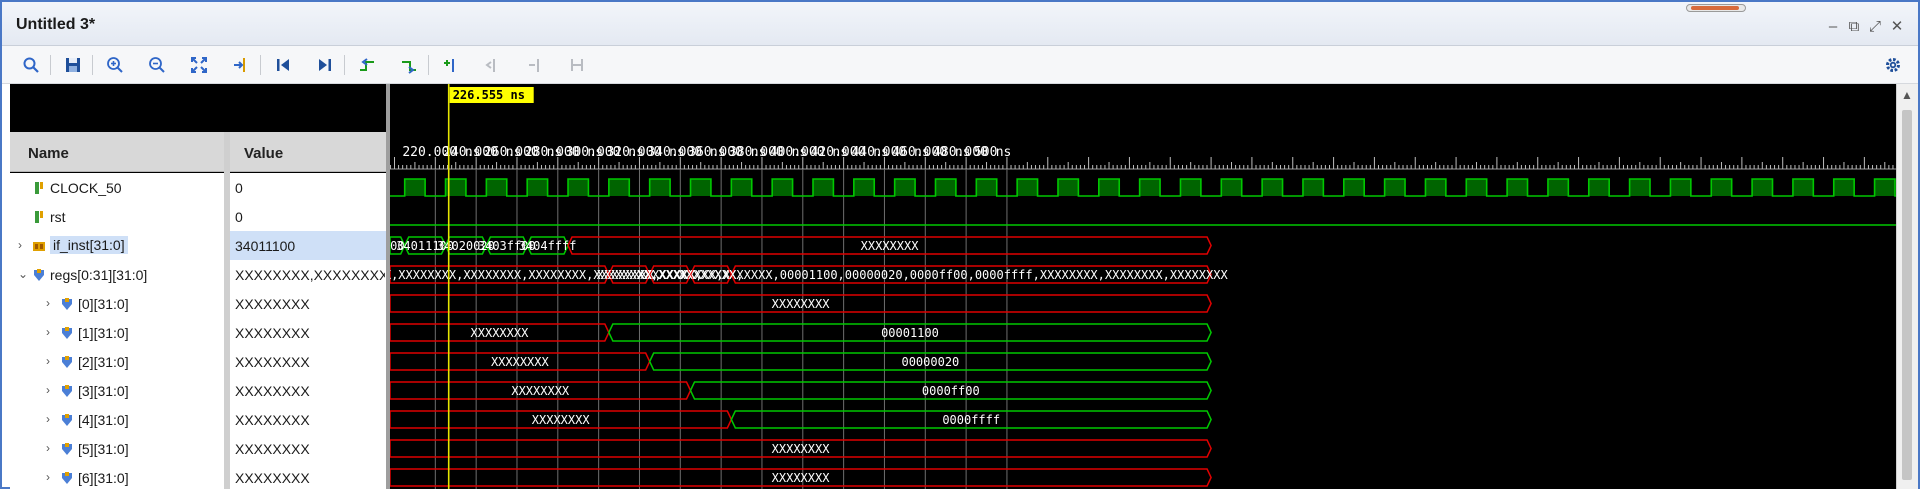 This screenshot has height=492, width=1920. I want to click on scroll-thumb, so click(1907, 295).